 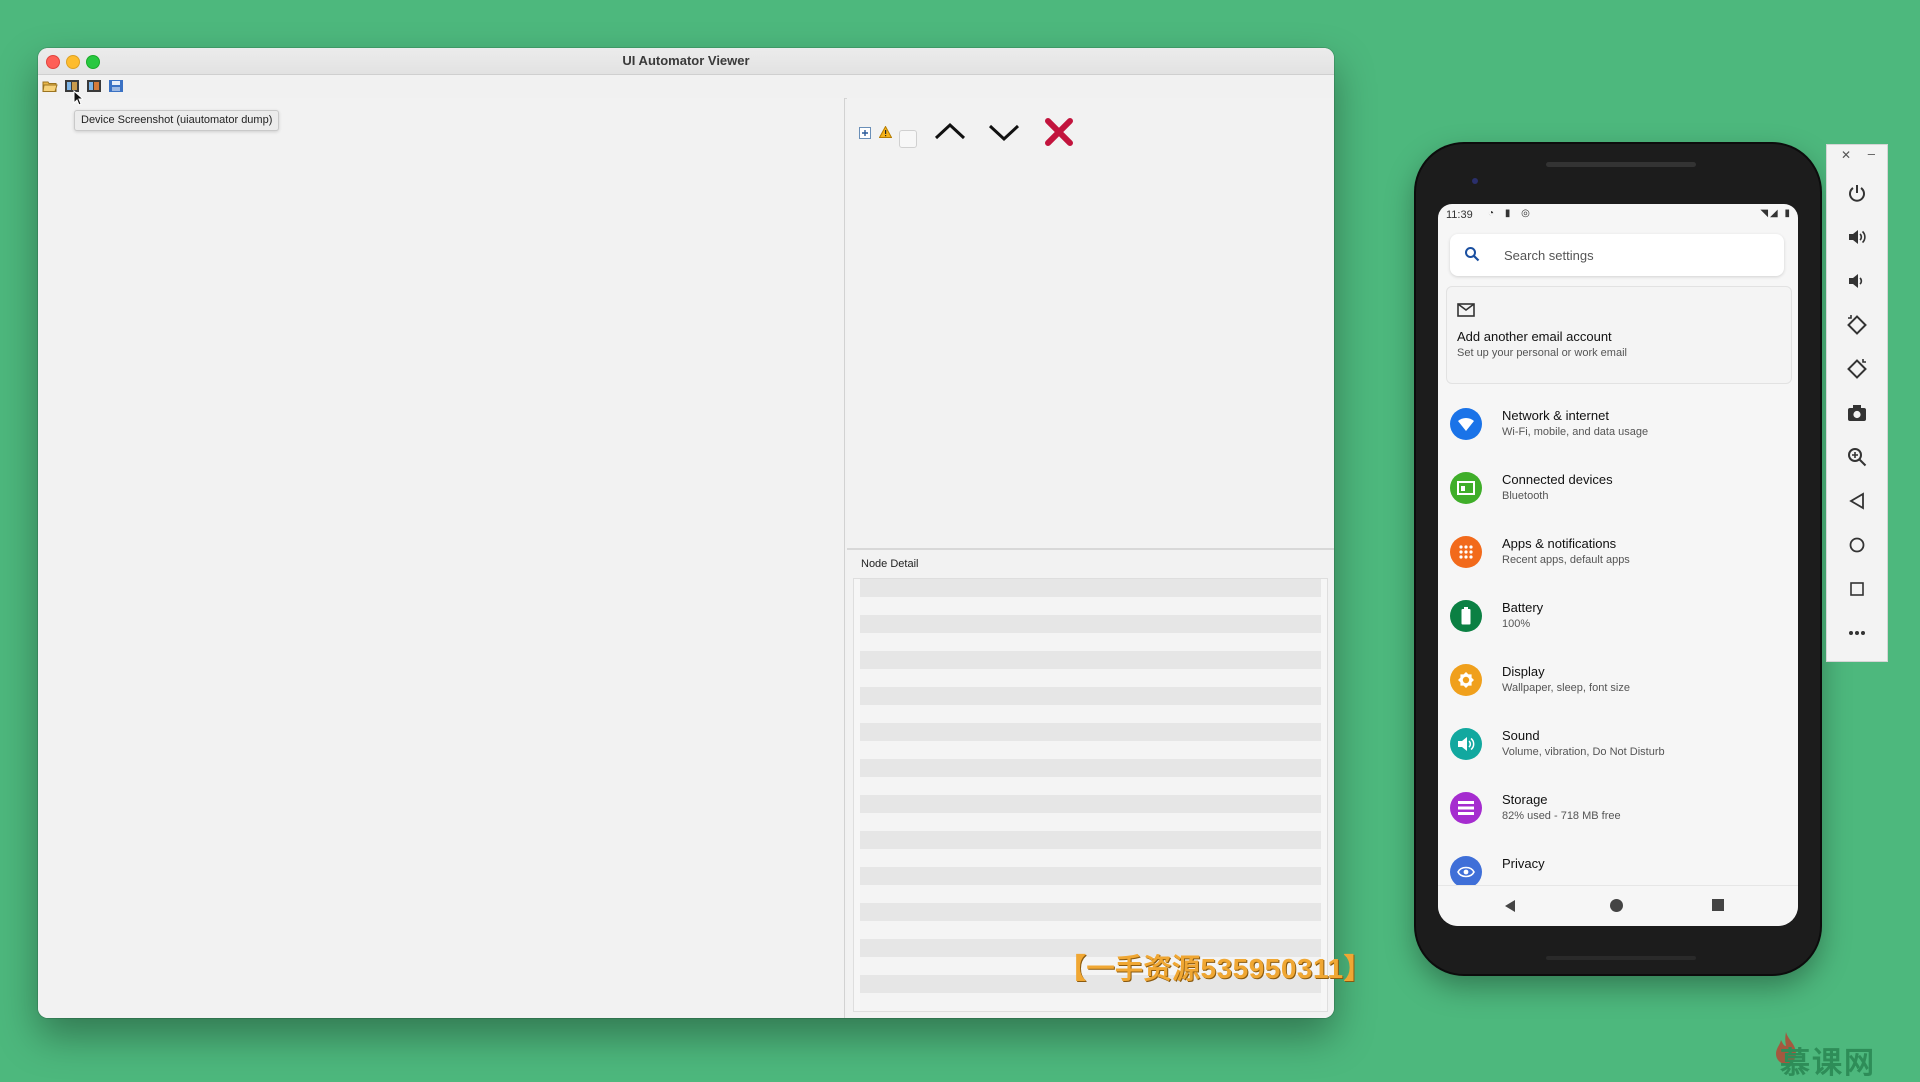 What do you see at coordinates (1466, 680) in the screenshot?
I see `brightness-icon` at bounding box center [1466, 680].